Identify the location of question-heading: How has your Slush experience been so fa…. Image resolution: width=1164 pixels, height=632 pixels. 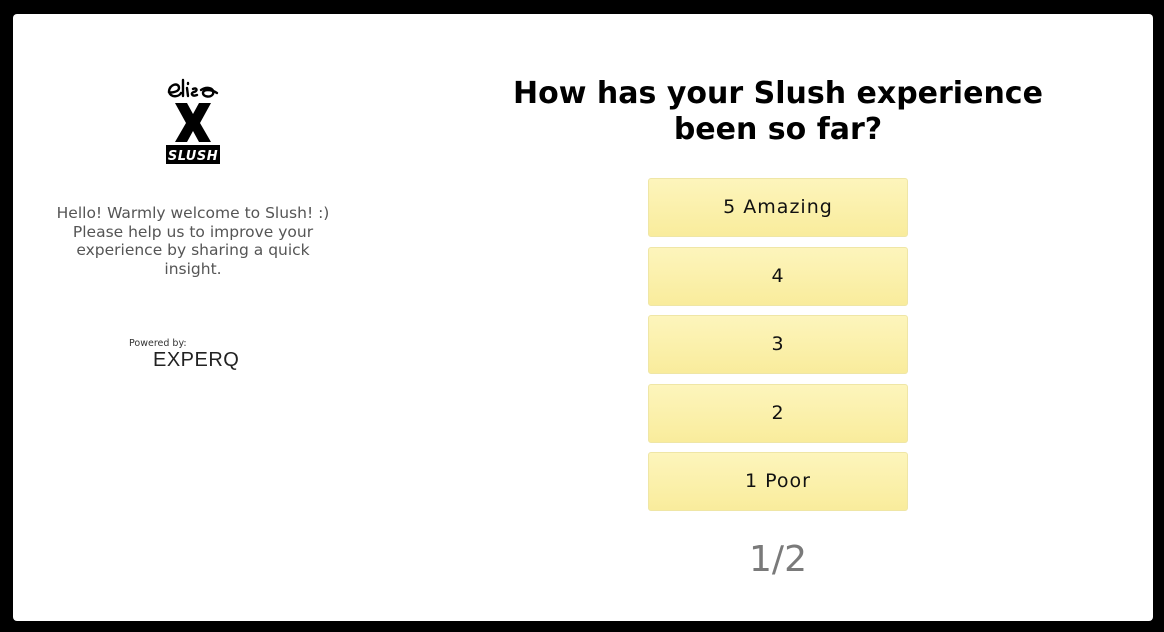
(778, 112).